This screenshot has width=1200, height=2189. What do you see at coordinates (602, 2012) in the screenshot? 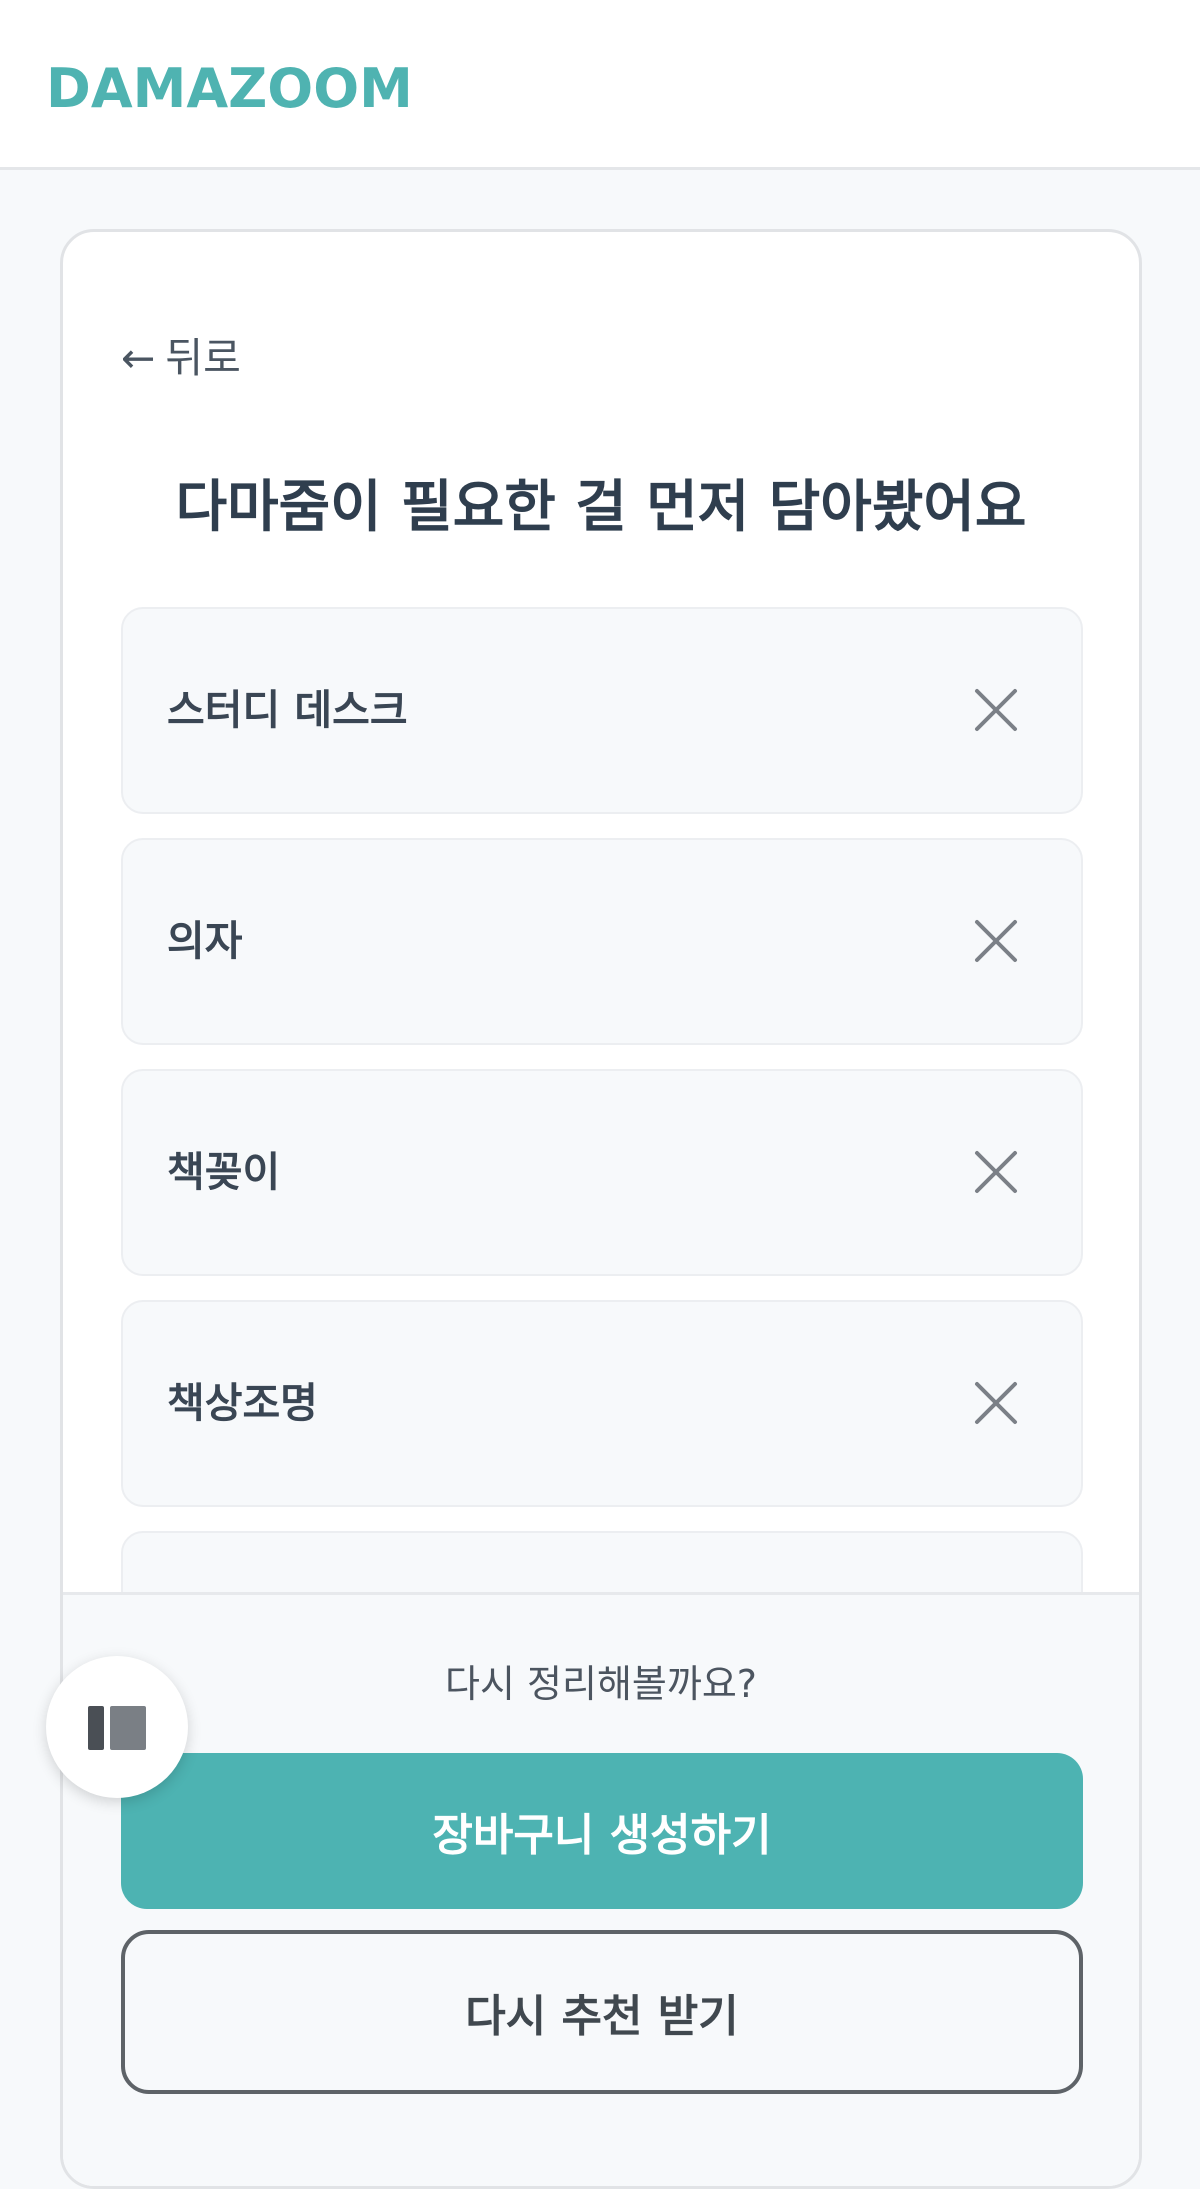
I see `re-recommend-button: 다시 추천 받기` at bounding box center [602, 2012].